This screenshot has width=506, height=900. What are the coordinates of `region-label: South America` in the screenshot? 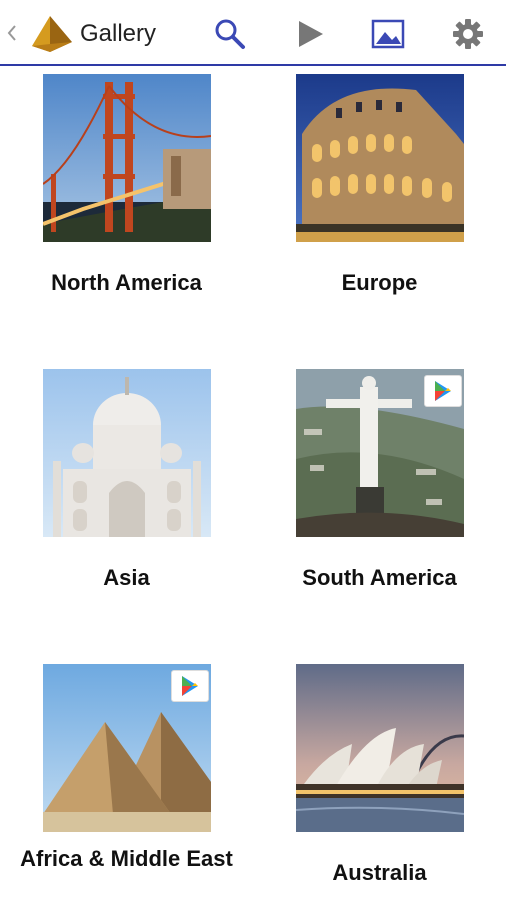 It's located at (379, 577).